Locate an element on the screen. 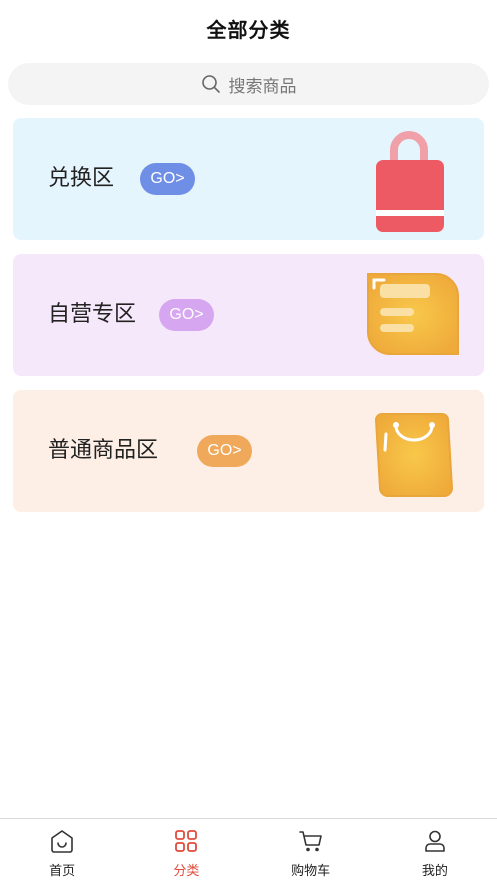 This screenshot has width=497, height=883. category-label: 自营专区 is located at coordinates (92, 314).